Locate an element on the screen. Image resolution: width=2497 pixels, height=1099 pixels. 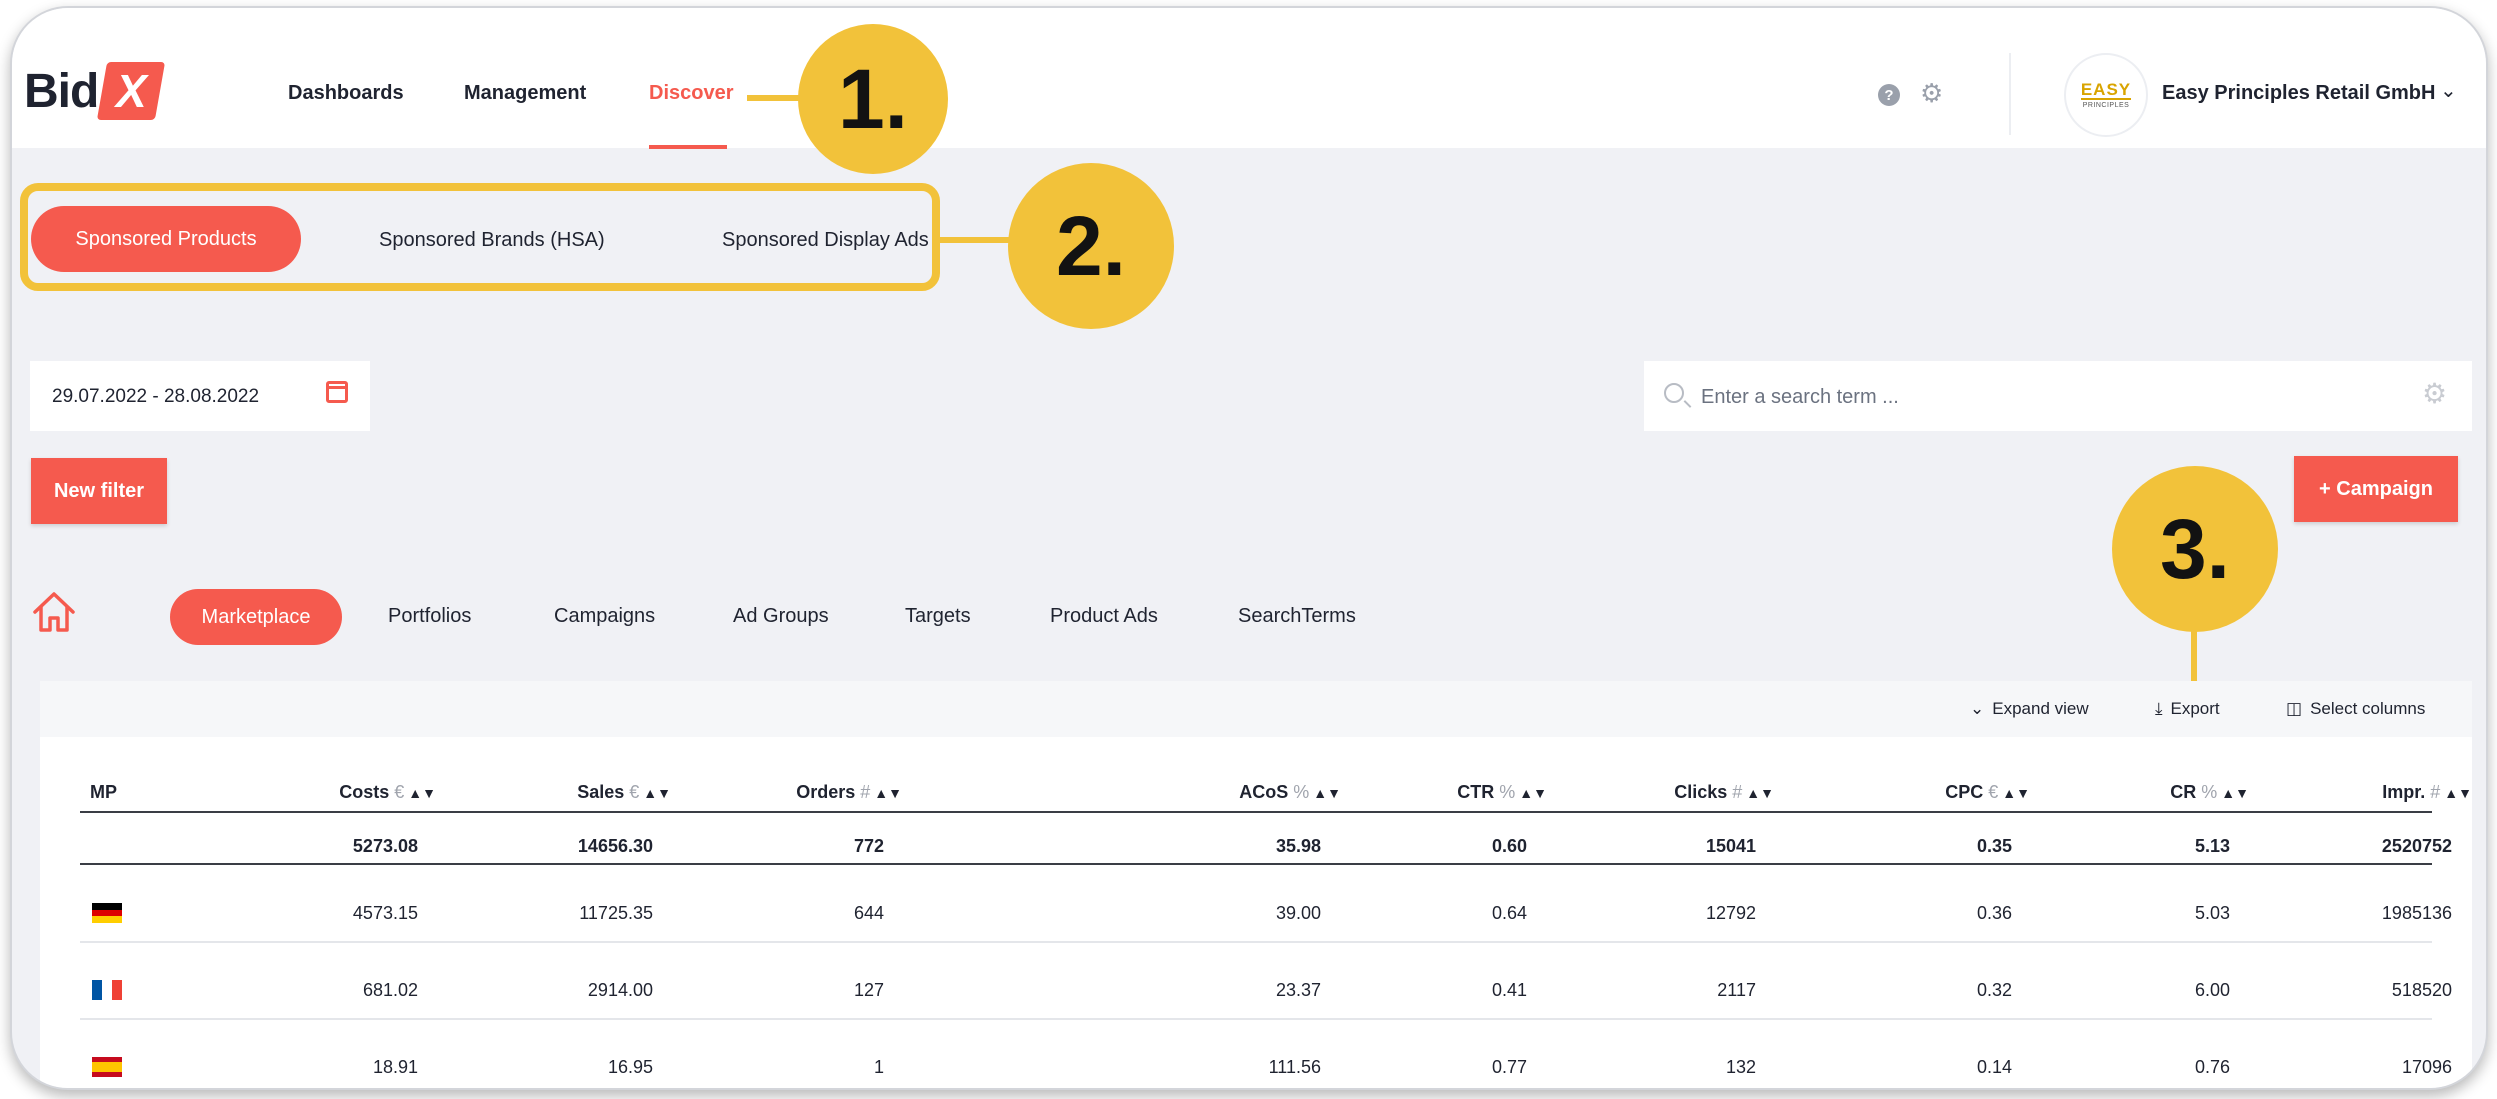
france-flag-icon is located at coordinates (107, 990).